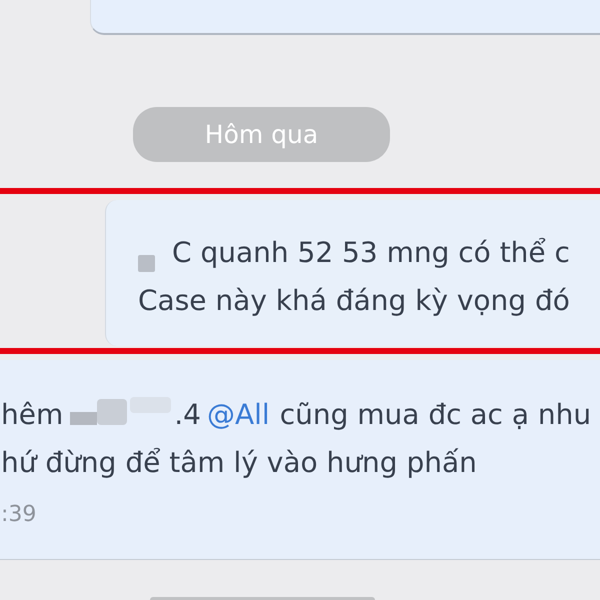  Describe the element at coordinates (239, 463) in the screenshot. I see `message-text: hứ đừng để tâm lý vào hưng phấn` at that location.